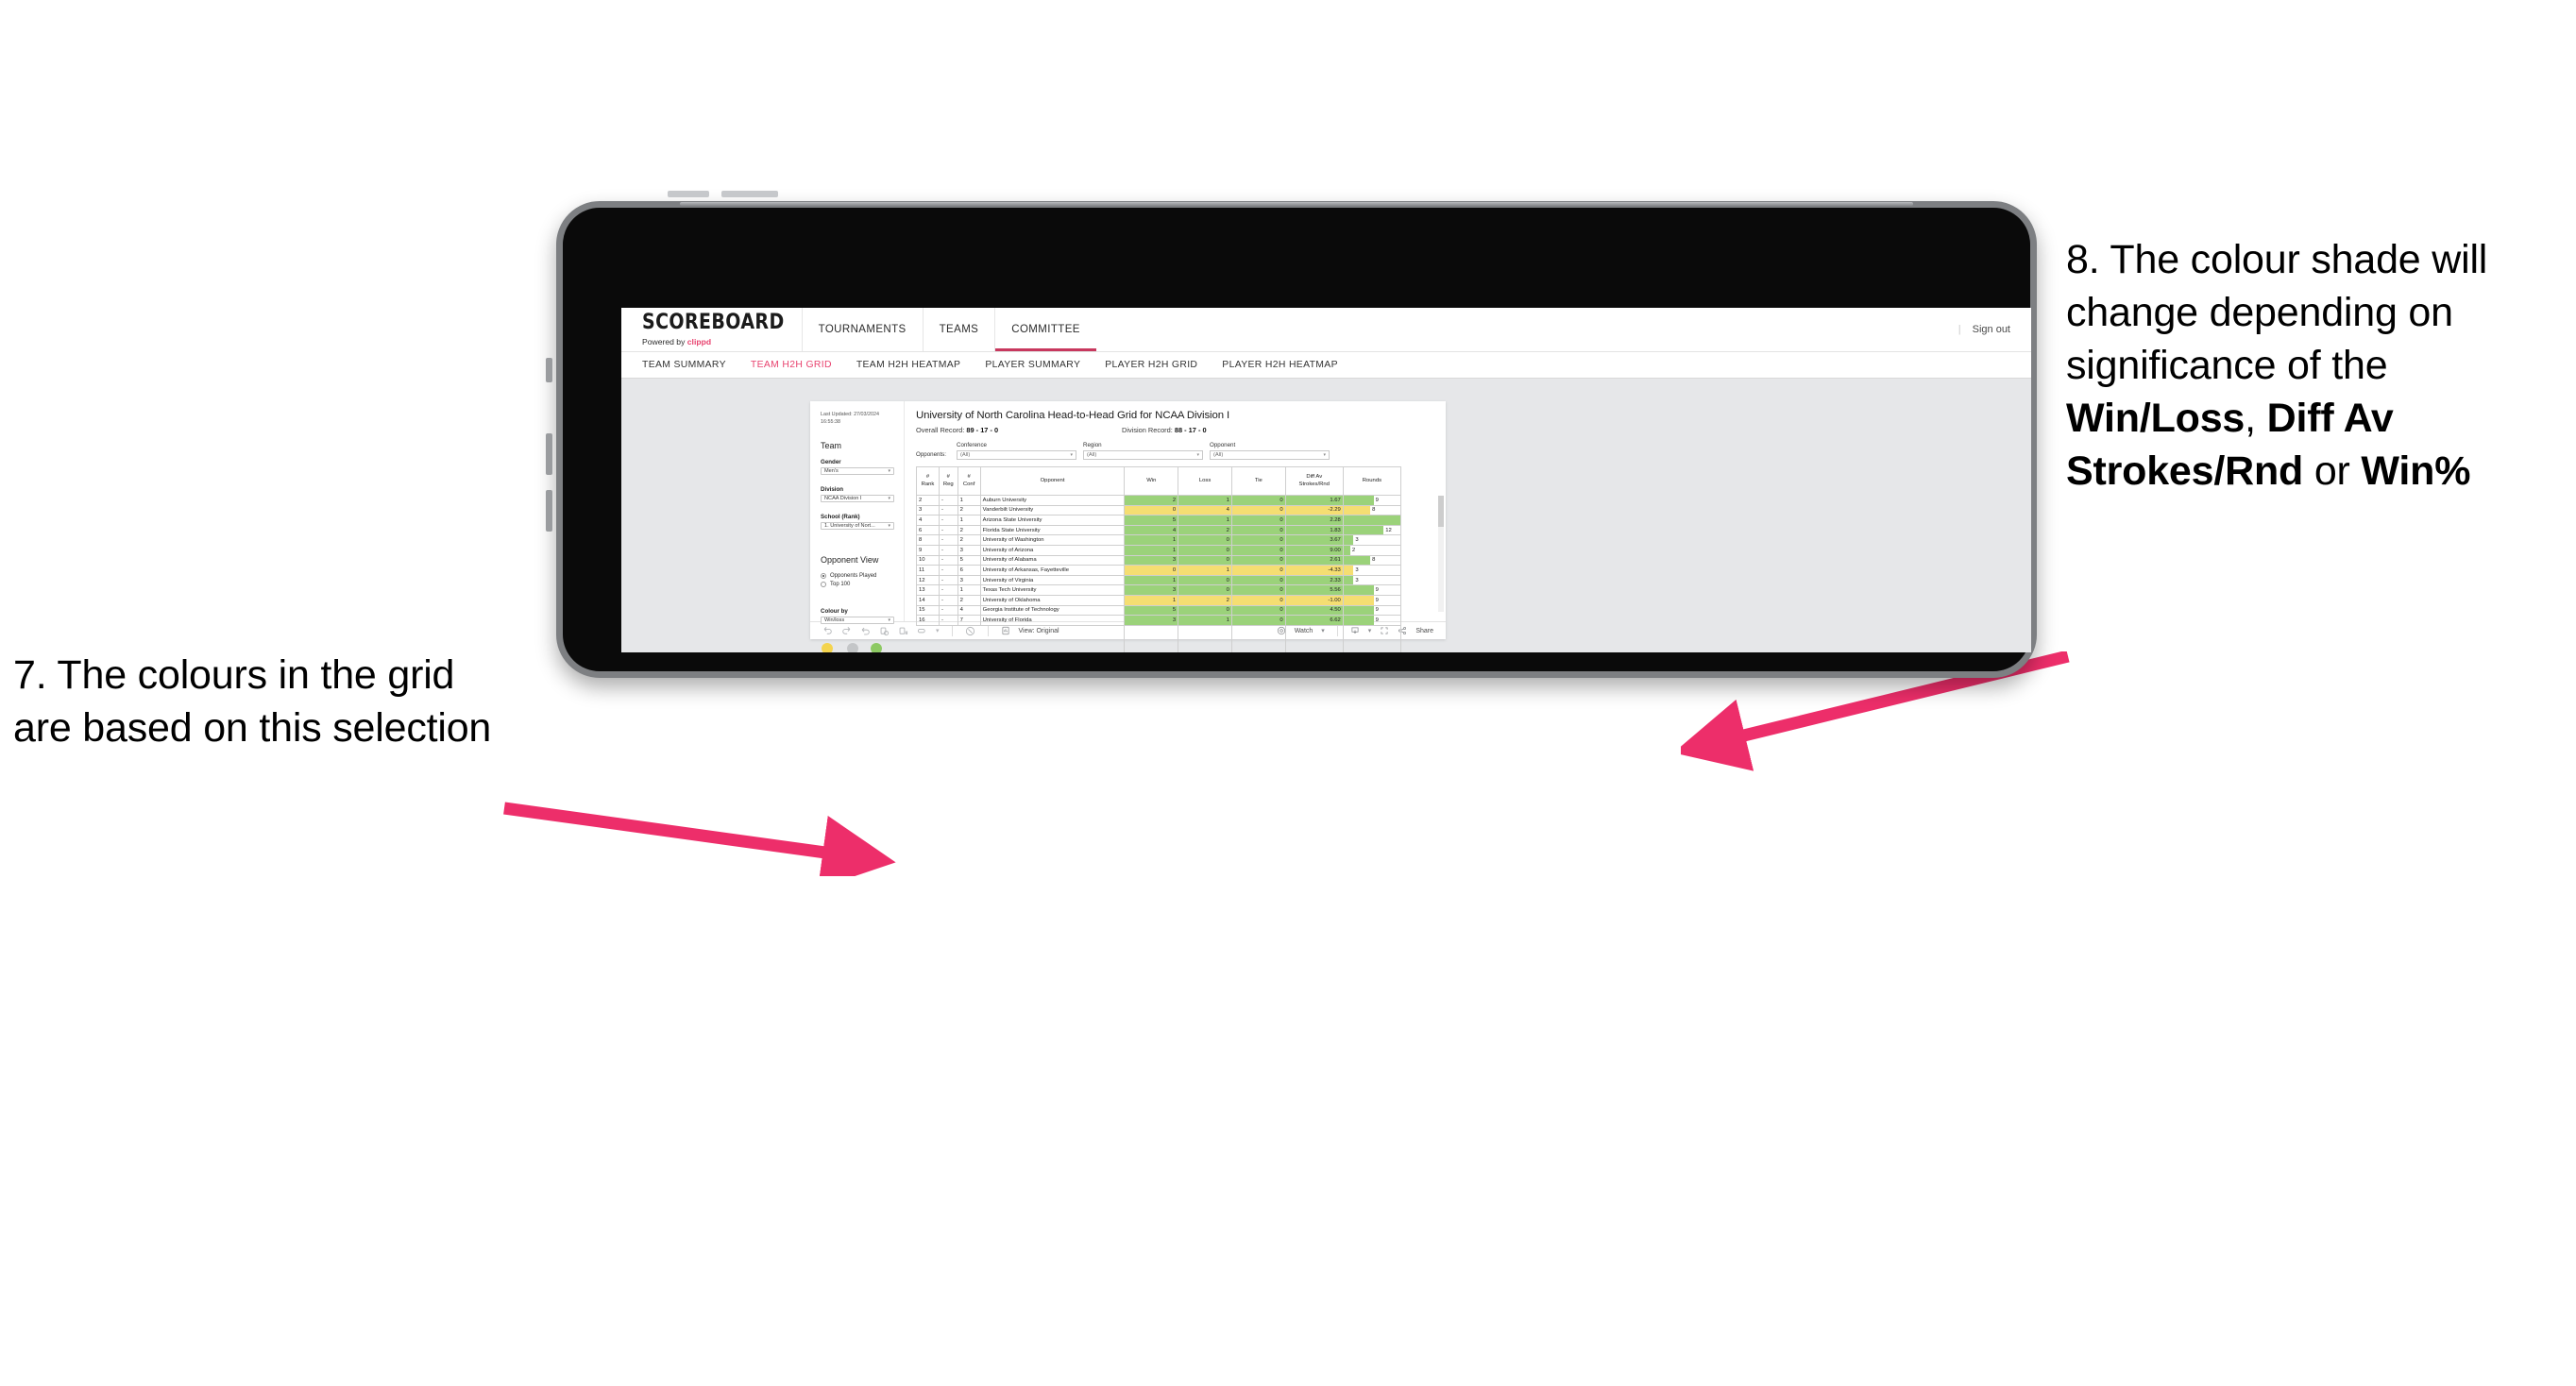  What do you see at coordinates (959, 330) in the screenshot?
I see `nav-item-teams: TEAMS` at bounding box center [959, 330].